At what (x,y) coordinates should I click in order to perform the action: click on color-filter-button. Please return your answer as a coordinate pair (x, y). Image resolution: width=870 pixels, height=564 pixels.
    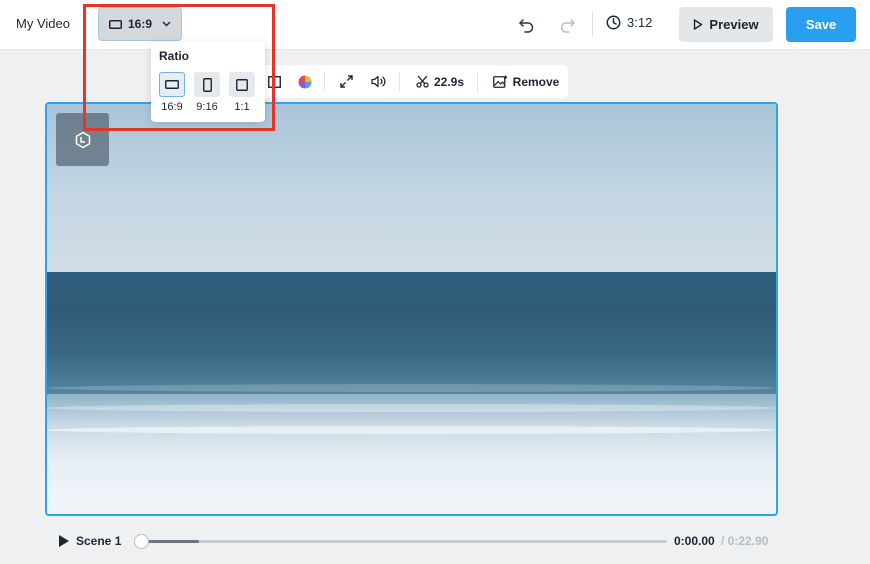
    Looking at the image, I should click on (305, 81).